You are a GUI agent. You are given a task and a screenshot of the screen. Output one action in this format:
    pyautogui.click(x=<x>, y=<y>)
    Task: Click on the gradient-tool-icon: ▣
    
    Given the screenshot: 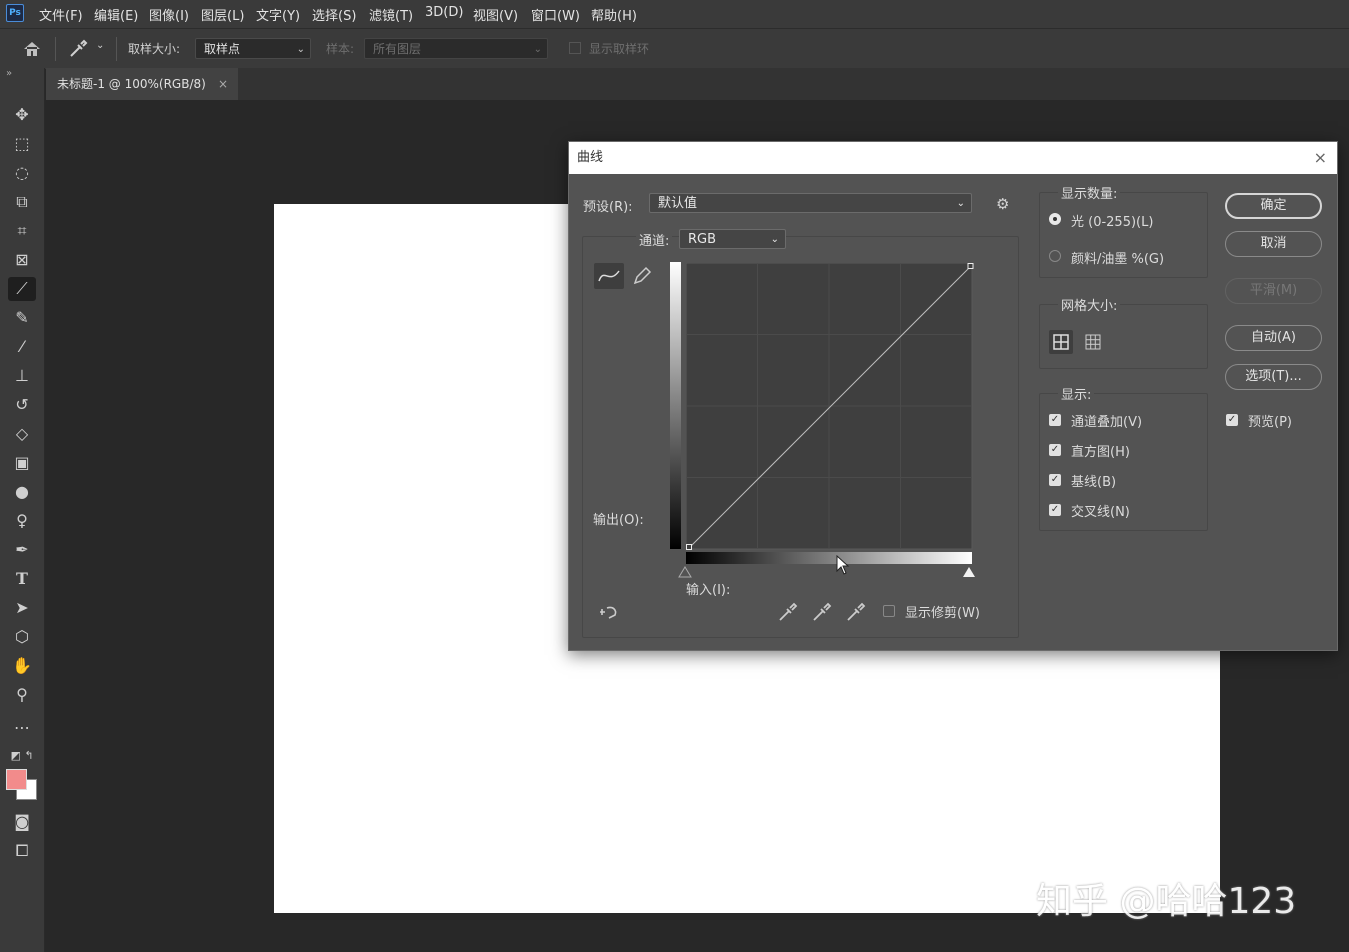 What is the action you would take?
    pyautogui.click(x=22, y=463)
    